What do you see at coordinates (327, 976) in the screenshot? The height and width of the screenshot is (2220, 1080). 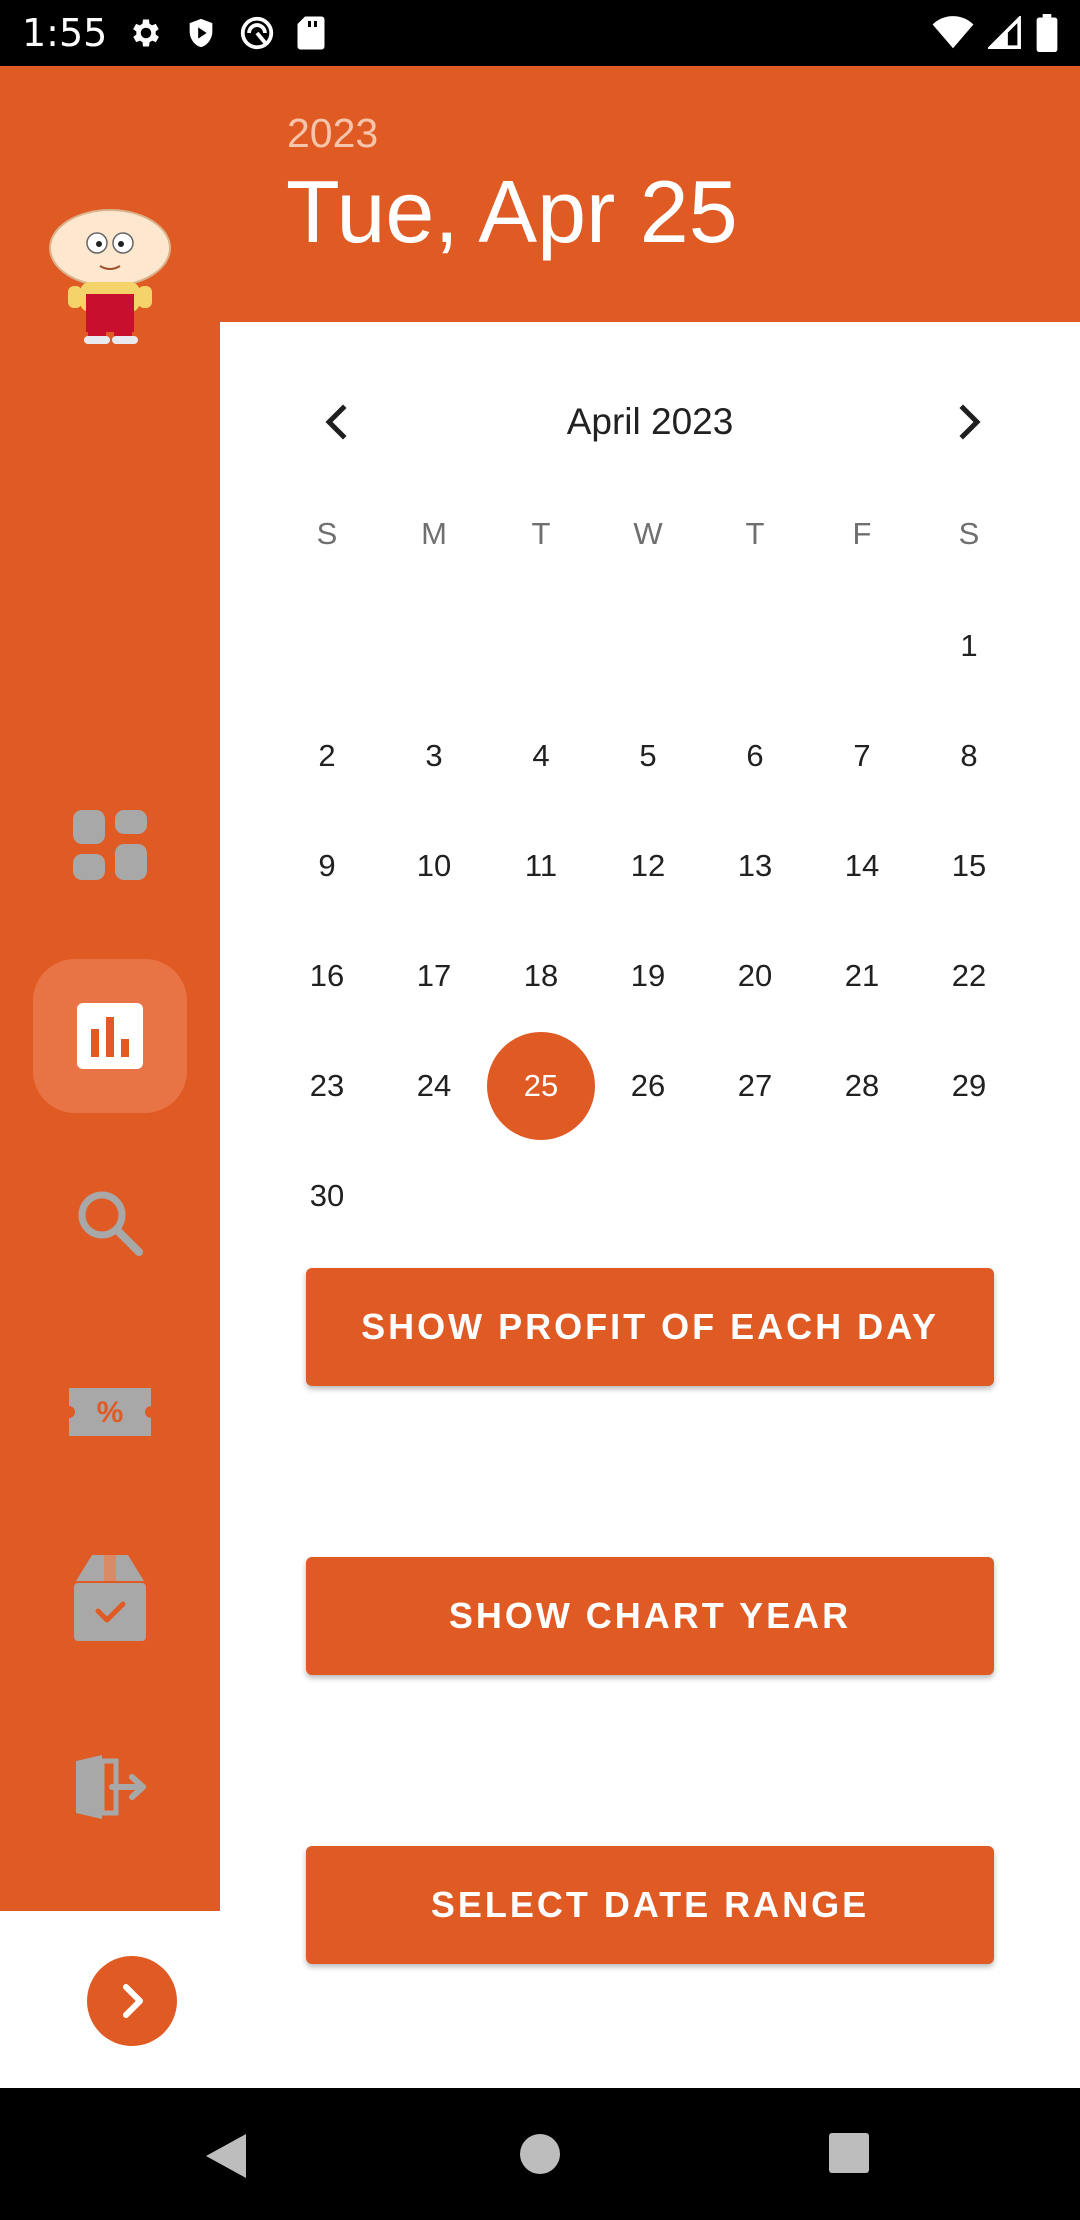 I see `calendar-day: 16` at bounding box center [327, 976].